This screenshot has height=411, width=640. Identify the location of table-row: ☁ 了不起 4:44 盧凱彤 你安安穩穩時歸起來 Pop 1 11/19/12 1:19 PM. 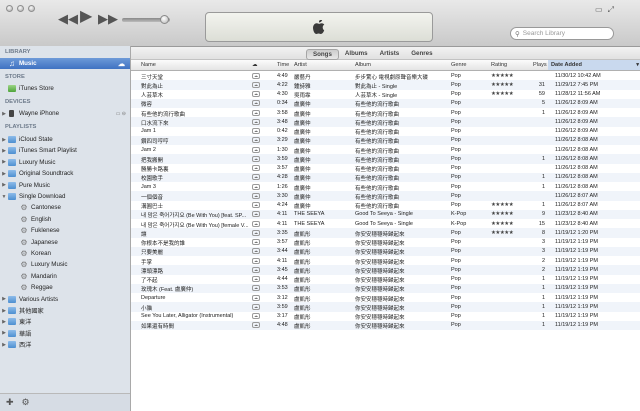
(385, 279).